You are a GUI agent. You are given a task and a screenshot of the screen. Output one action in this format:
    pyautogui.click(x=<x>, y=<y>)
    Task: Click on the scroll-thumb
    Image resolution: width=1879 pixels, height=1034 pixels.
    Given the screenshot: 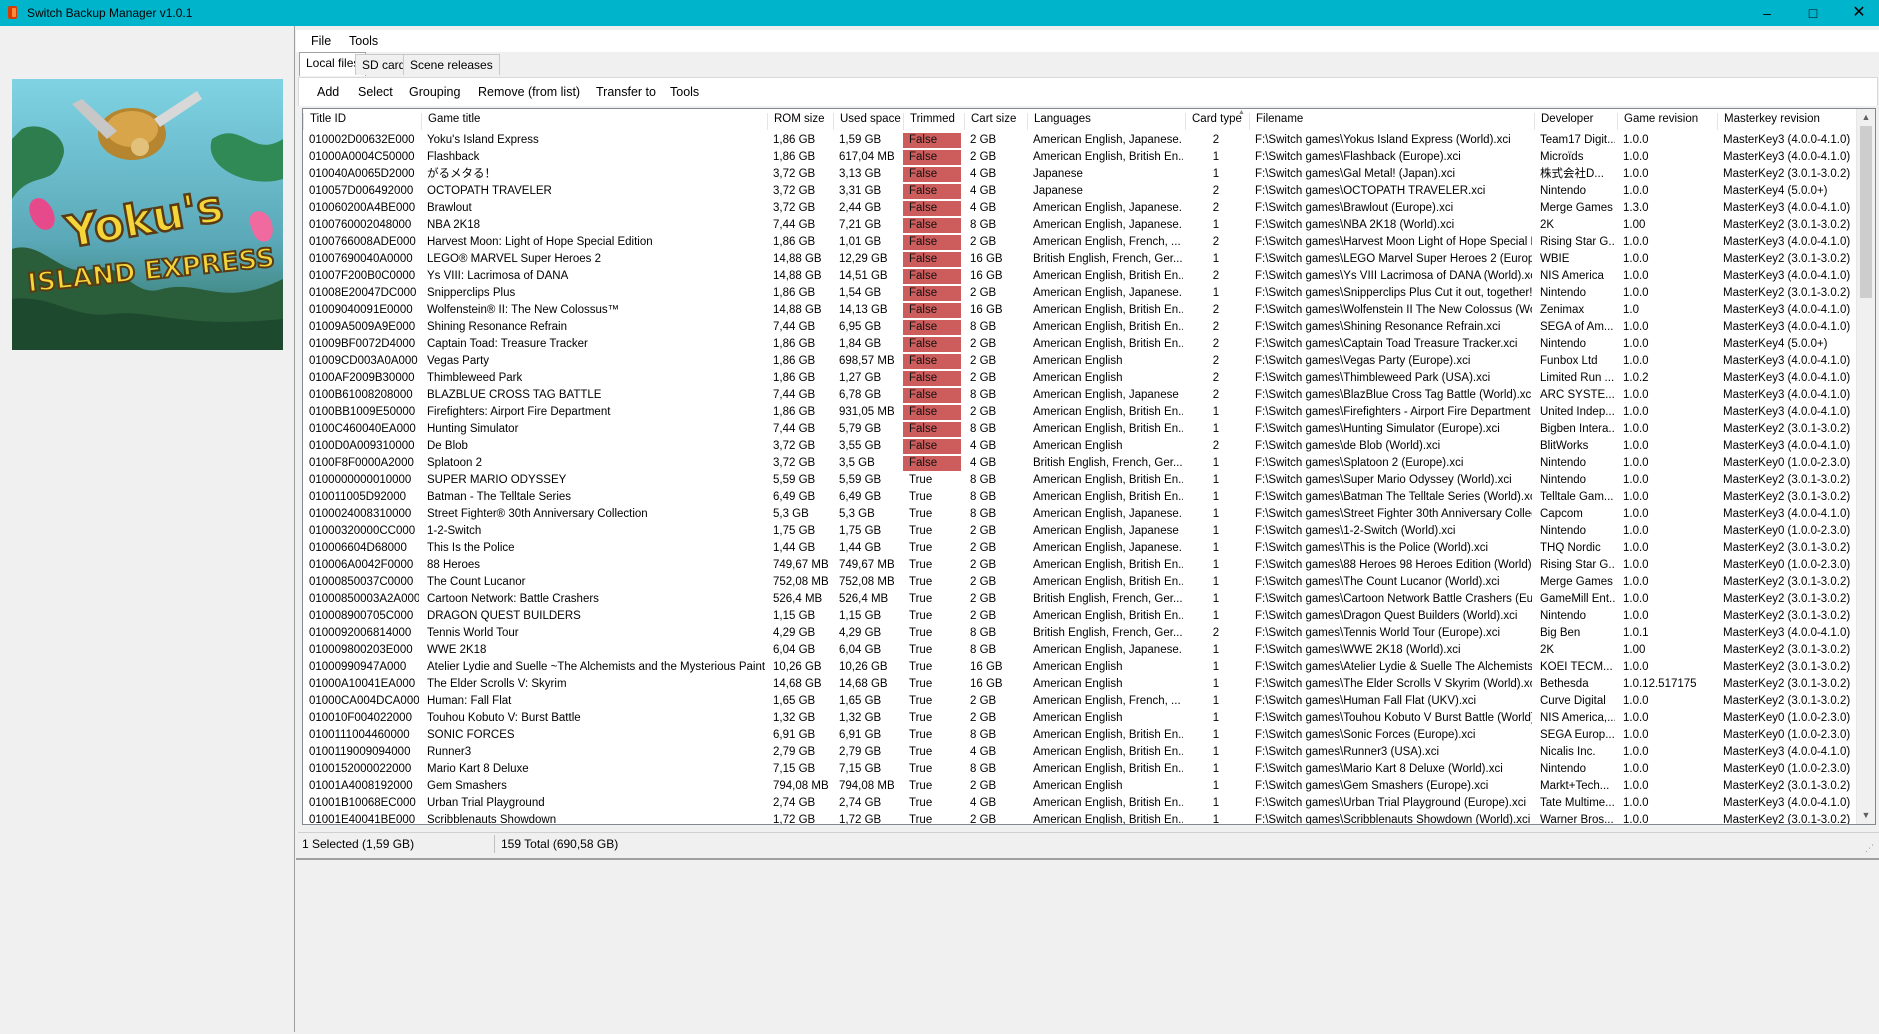 What is the action you would take?
    pyautogui.click(x=1866, y=212)
    